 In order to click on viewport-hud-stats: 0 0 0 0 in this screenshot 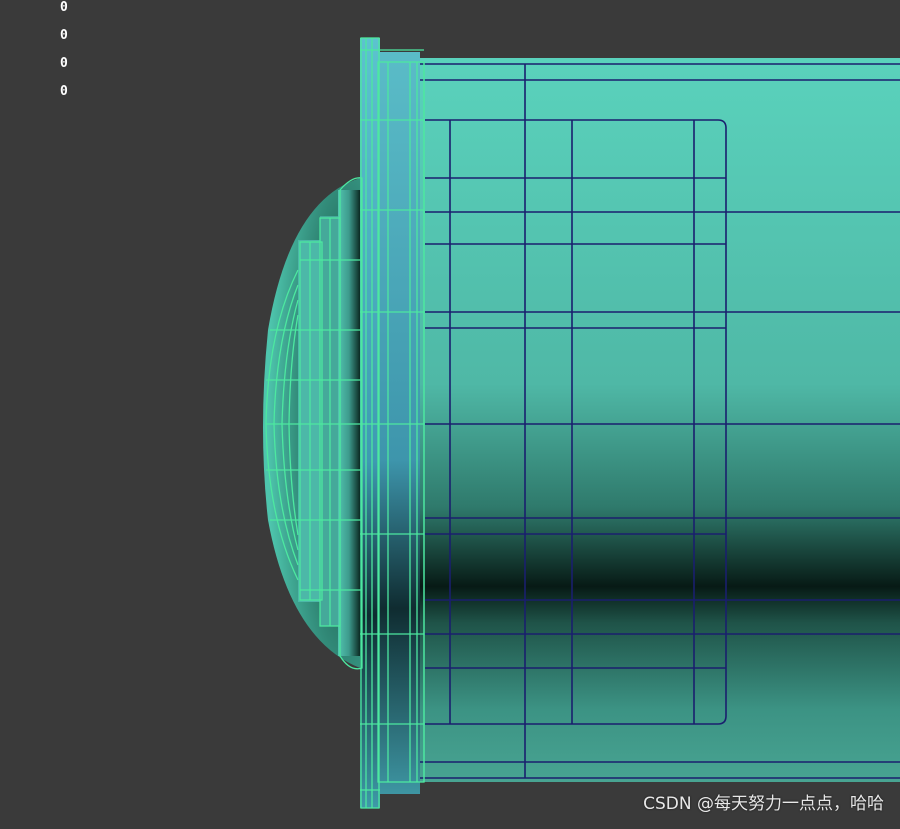, I will do `click(64, 53)`.